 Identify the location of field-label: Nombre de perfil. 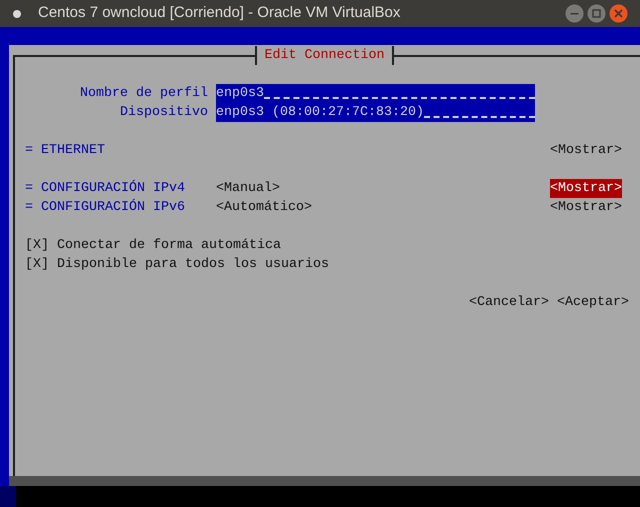
(143, 94).